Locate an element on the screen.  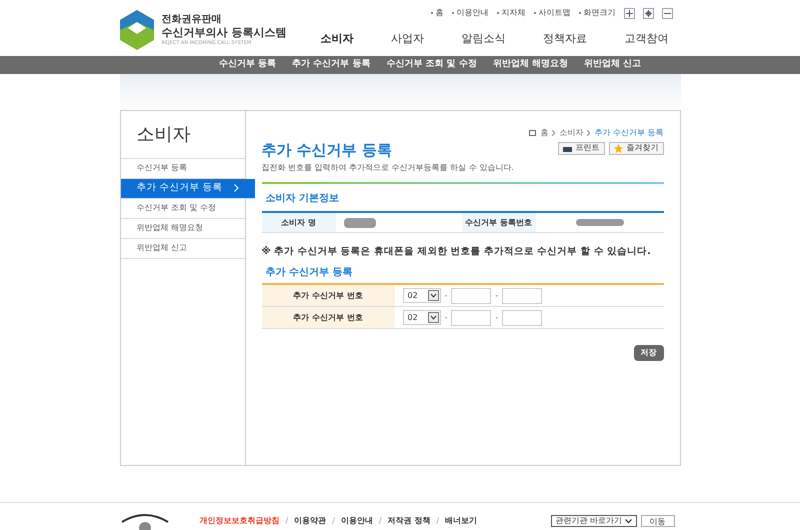
footer-link: 배너보기 is located at coordinates (461, 521).